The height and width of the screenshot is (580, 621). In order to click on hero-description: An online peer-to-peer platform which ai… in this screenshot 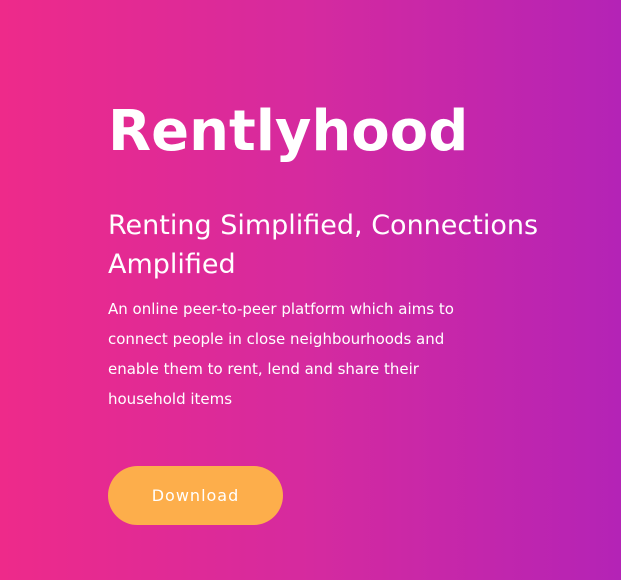, I will do `click(281, 354)`.